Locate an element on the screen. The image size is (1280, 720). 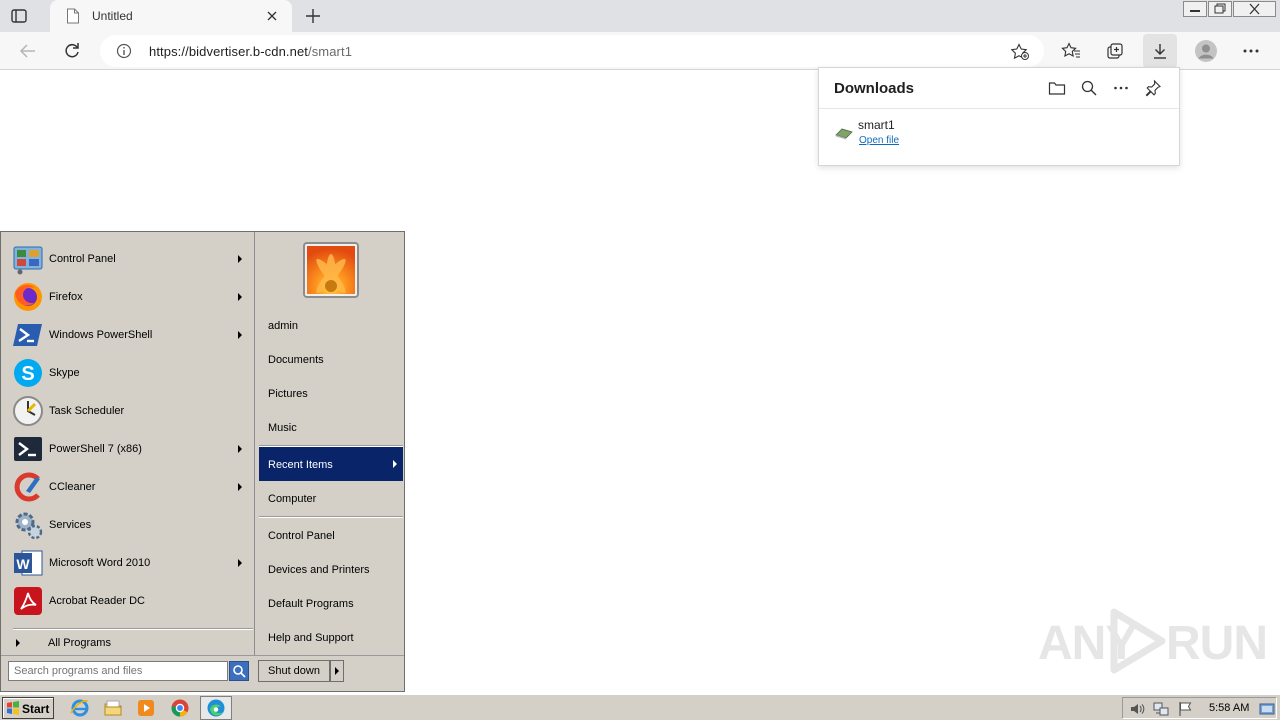
refresh-icon is located at coordinates (72, 51).